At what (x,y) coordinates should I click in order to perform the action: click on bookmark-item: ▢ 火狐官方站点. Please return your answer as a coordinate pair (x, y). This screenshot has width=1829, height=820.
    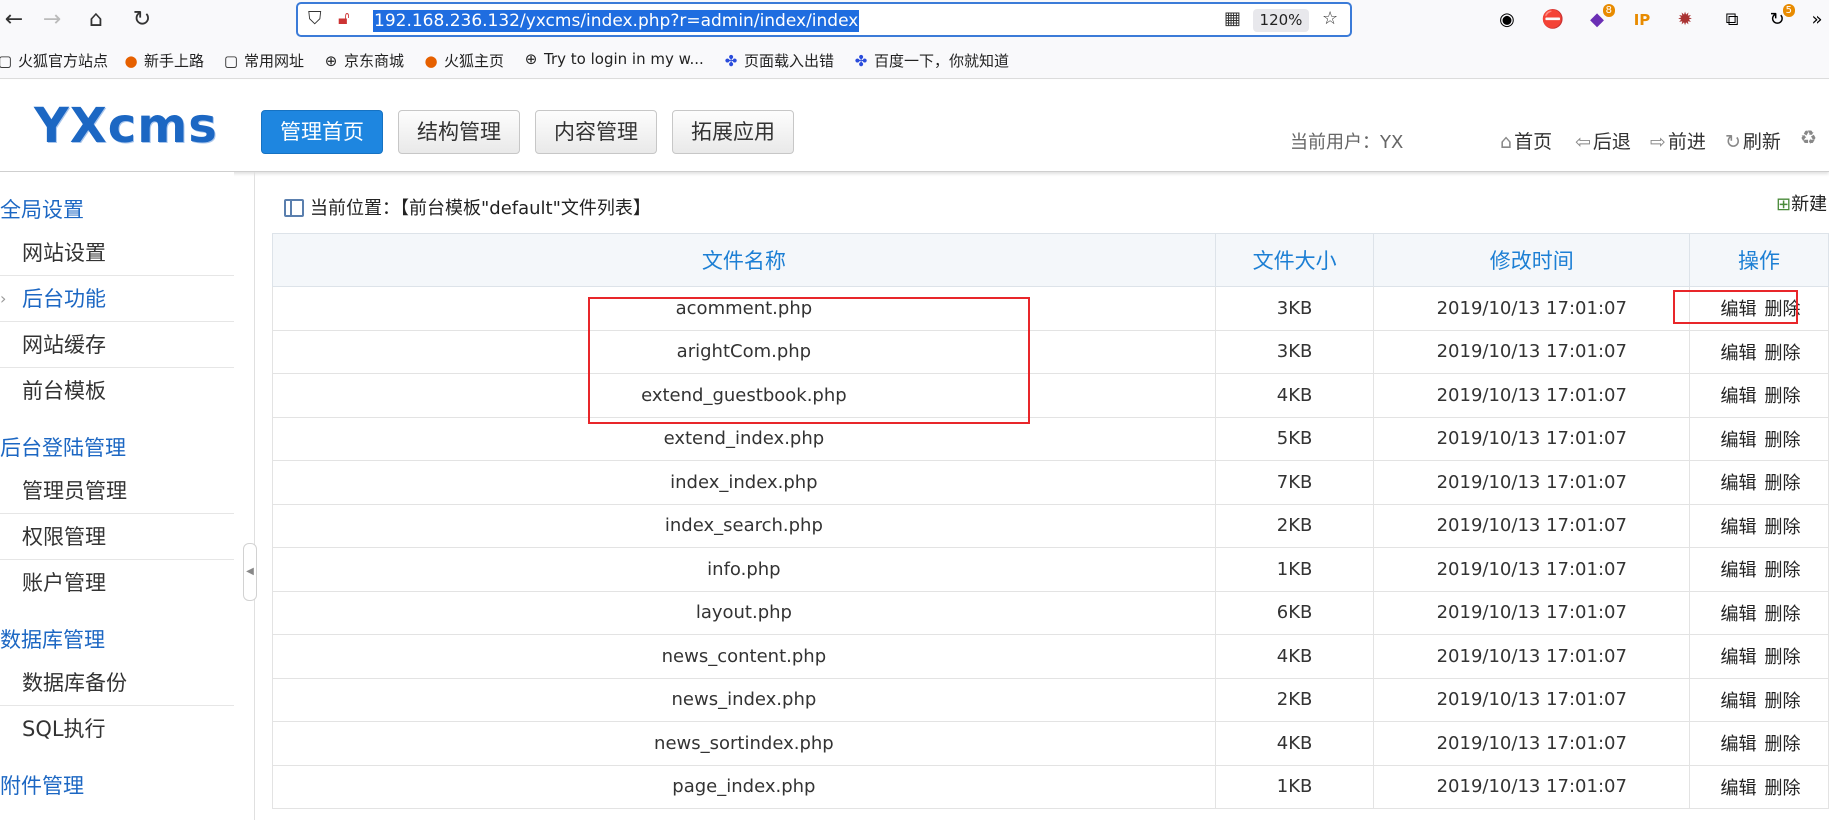
    Looking at the image, I should click on (54, 60).